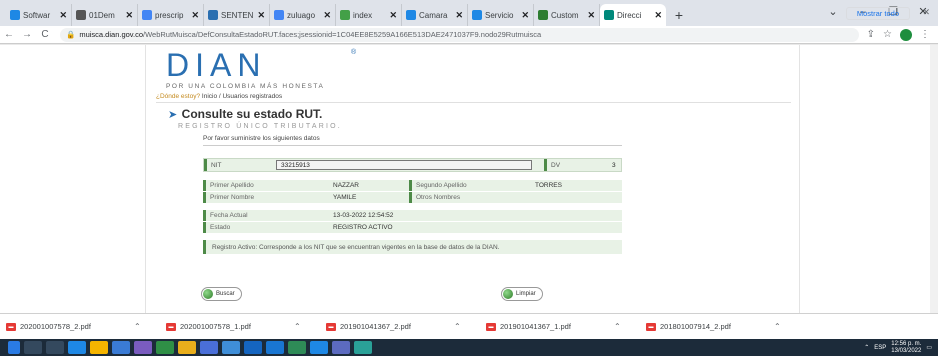  What do you see at coordinates (501, 15) in the screenshot?
I see `browser-tab: Servicio ✕` at bounding box center [501, 15].